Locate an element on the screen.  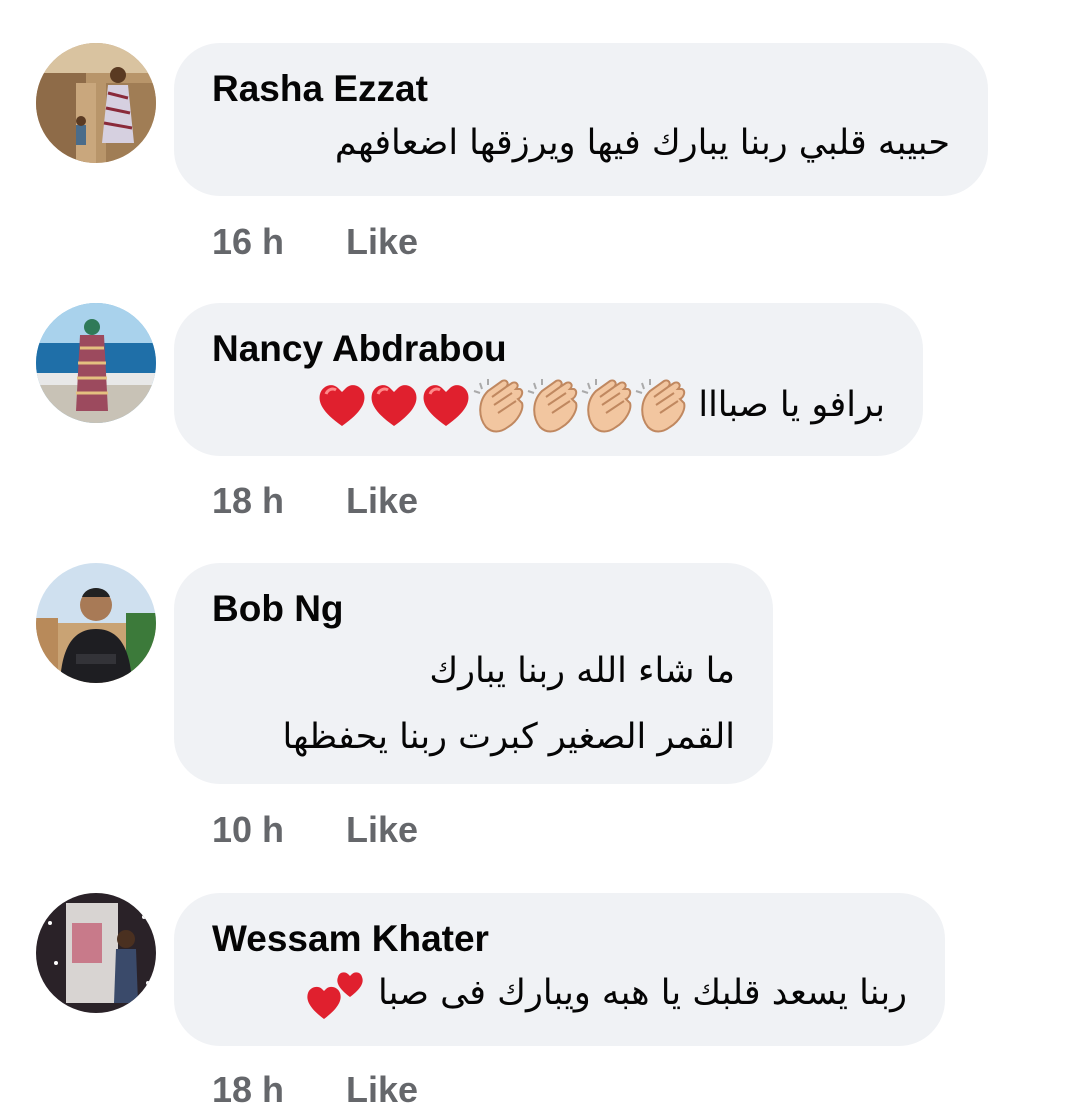
comment-meta: 16 h Like is located at coordinates (315, 242).